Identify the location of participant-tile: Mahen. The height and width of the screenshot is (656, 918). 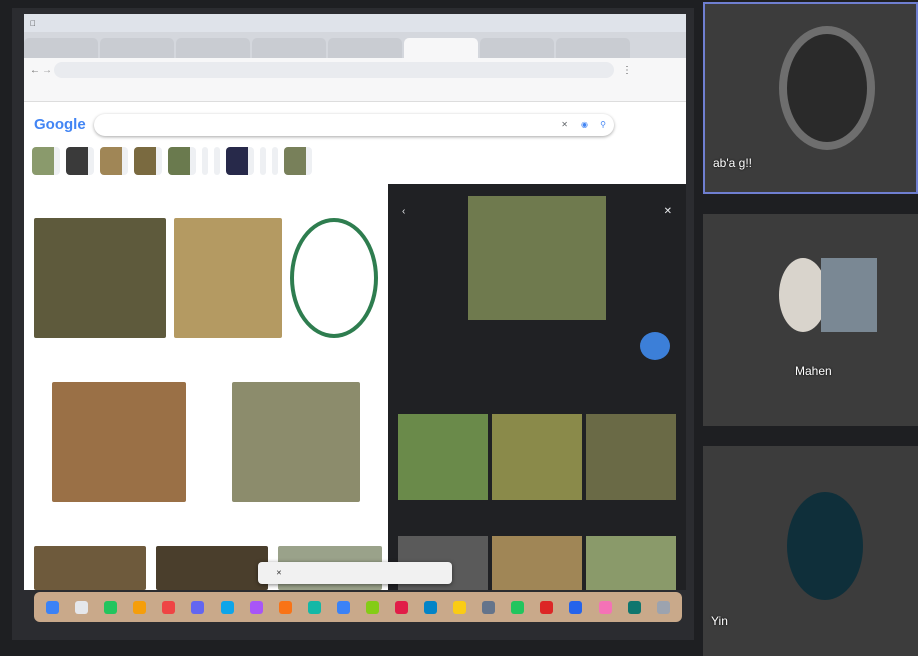
(810, 320).